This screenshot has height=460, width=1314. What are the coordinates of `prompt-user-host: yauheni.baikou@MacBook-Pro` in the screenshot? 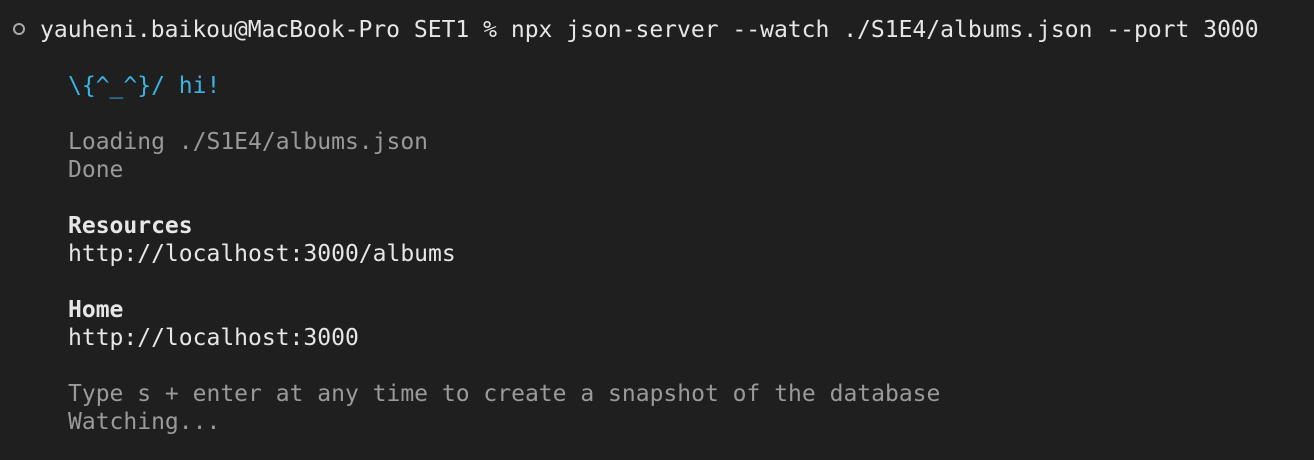 It's located at (220, 30).